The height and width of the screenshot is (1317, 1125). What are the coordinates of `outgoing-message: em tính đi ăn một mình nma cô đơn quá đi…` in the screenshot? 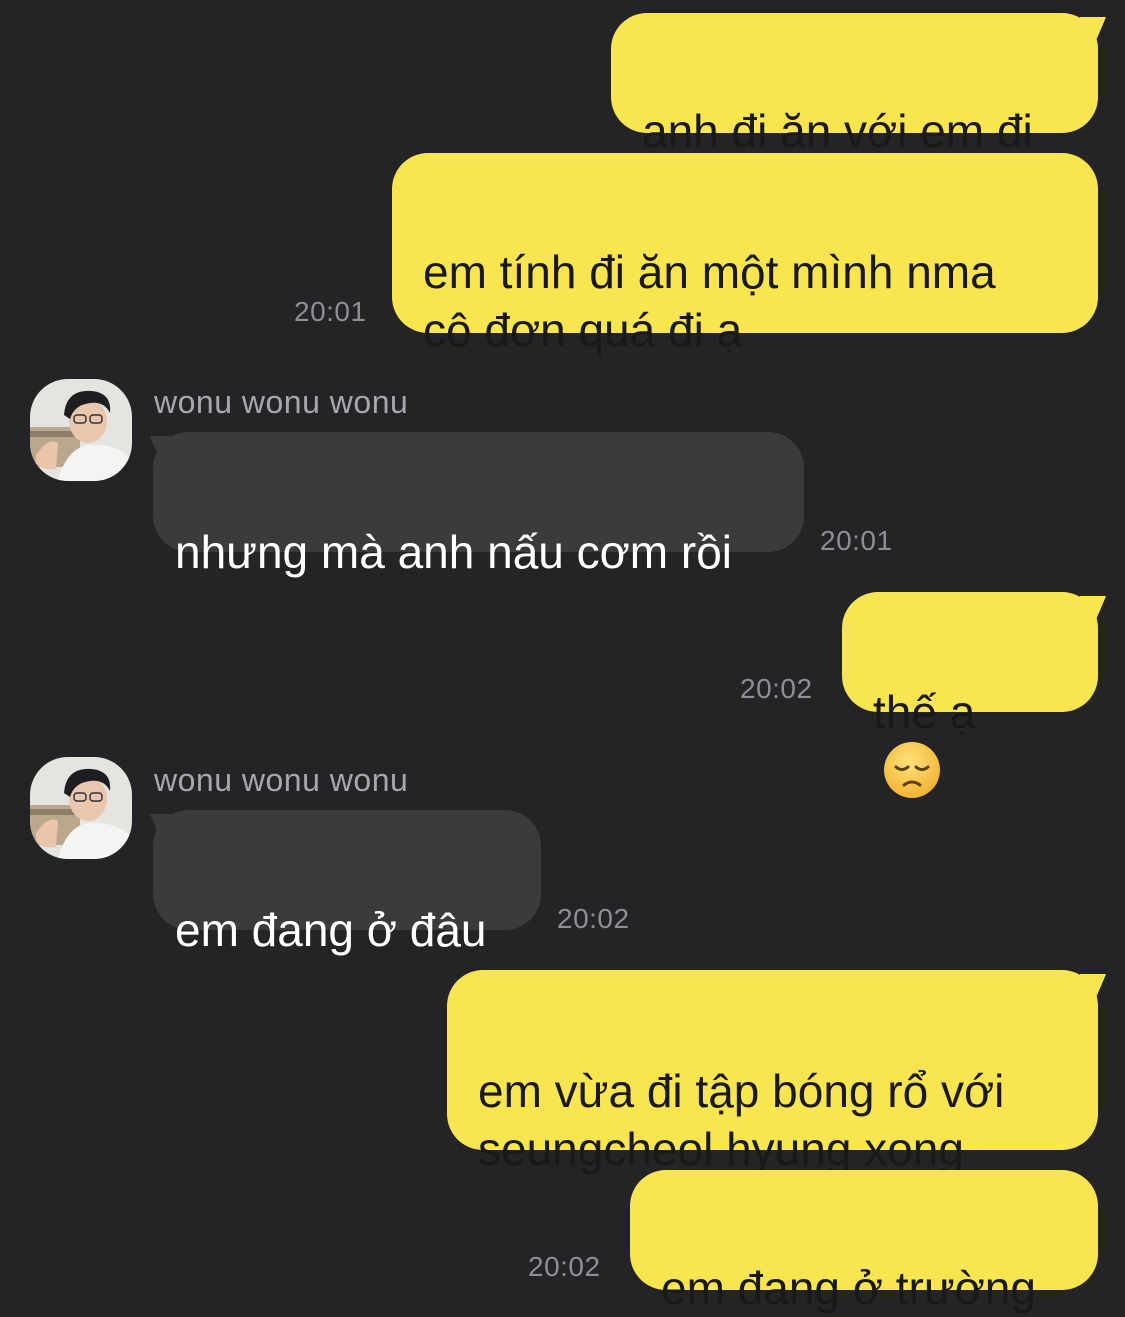 It's located at (745, 254).